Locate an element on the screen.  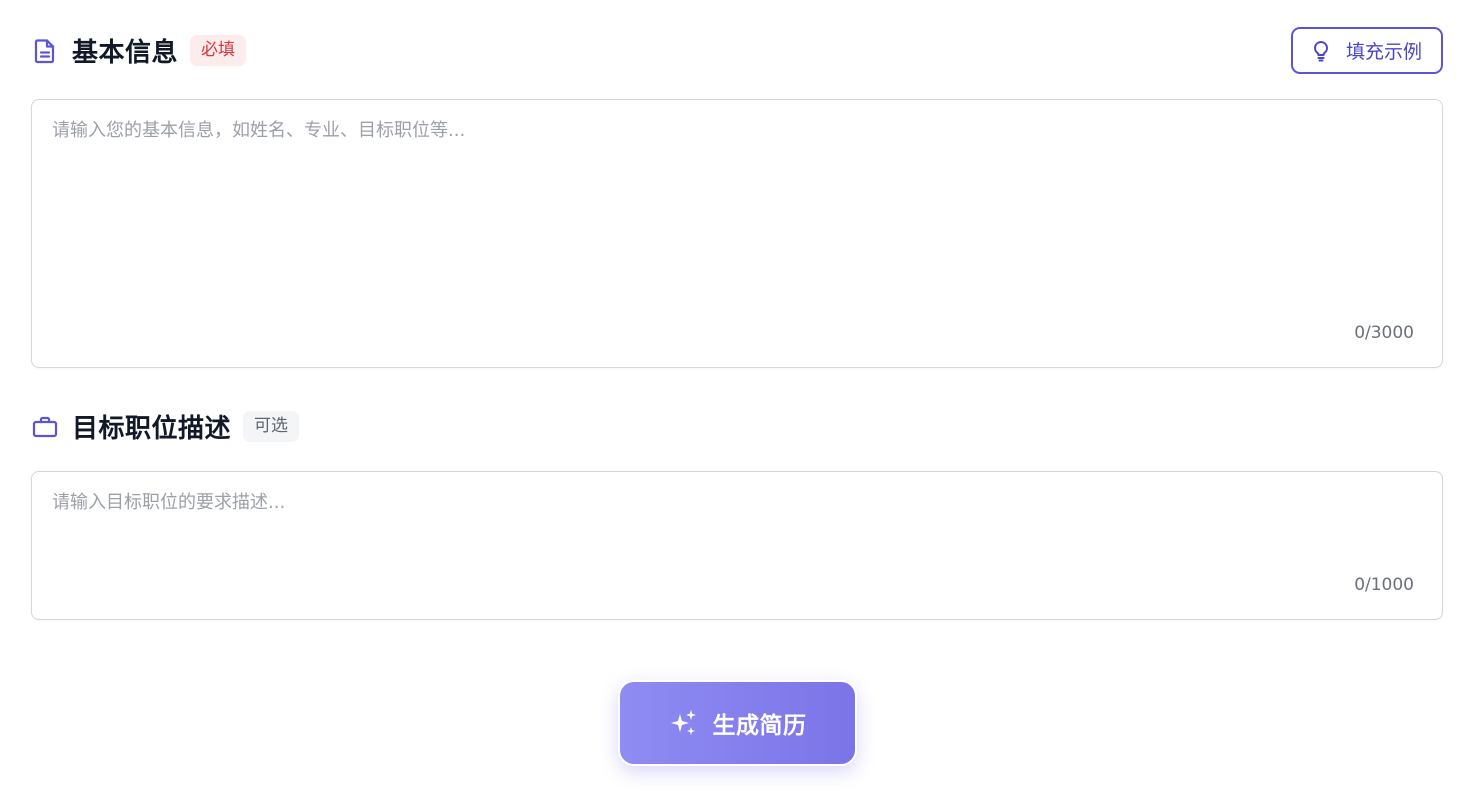
job-description-header: 目标职位描述 可选 is located at coordinates (166, 426).